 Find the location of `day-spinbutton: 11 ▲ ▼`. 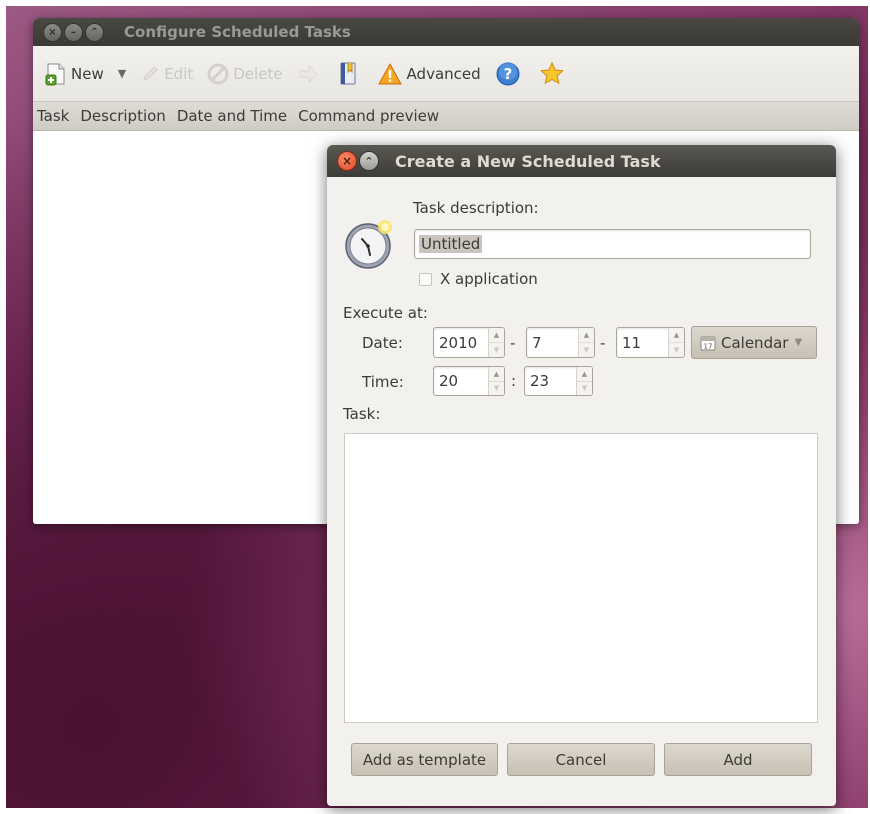

day-spinbutton: 11 ▲ ▼ is located at coordinates (650, 342).